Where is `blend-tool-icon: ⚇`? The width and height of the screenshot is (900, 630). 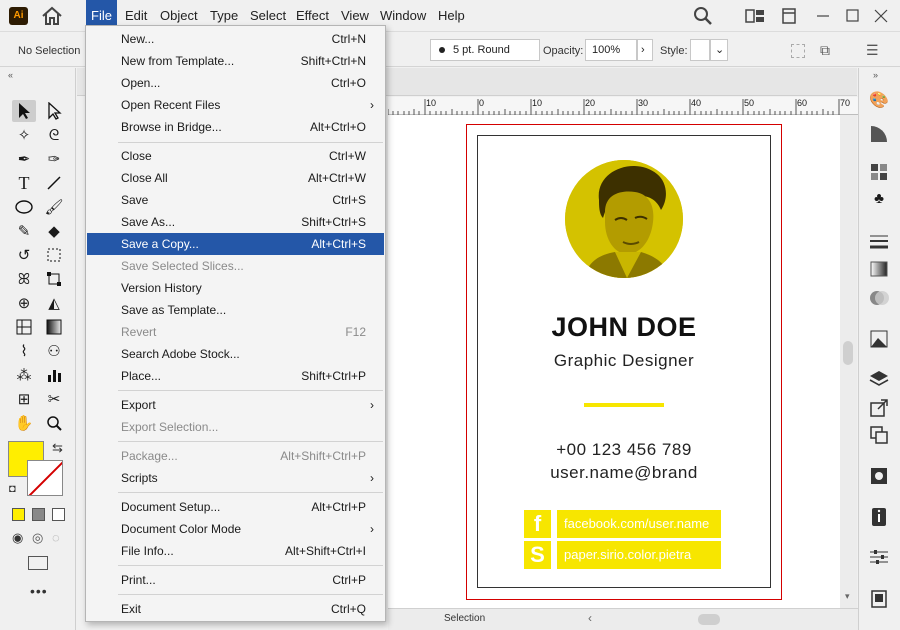
blend-tool-icon: ⚇ is located at coordinates (54, 351).